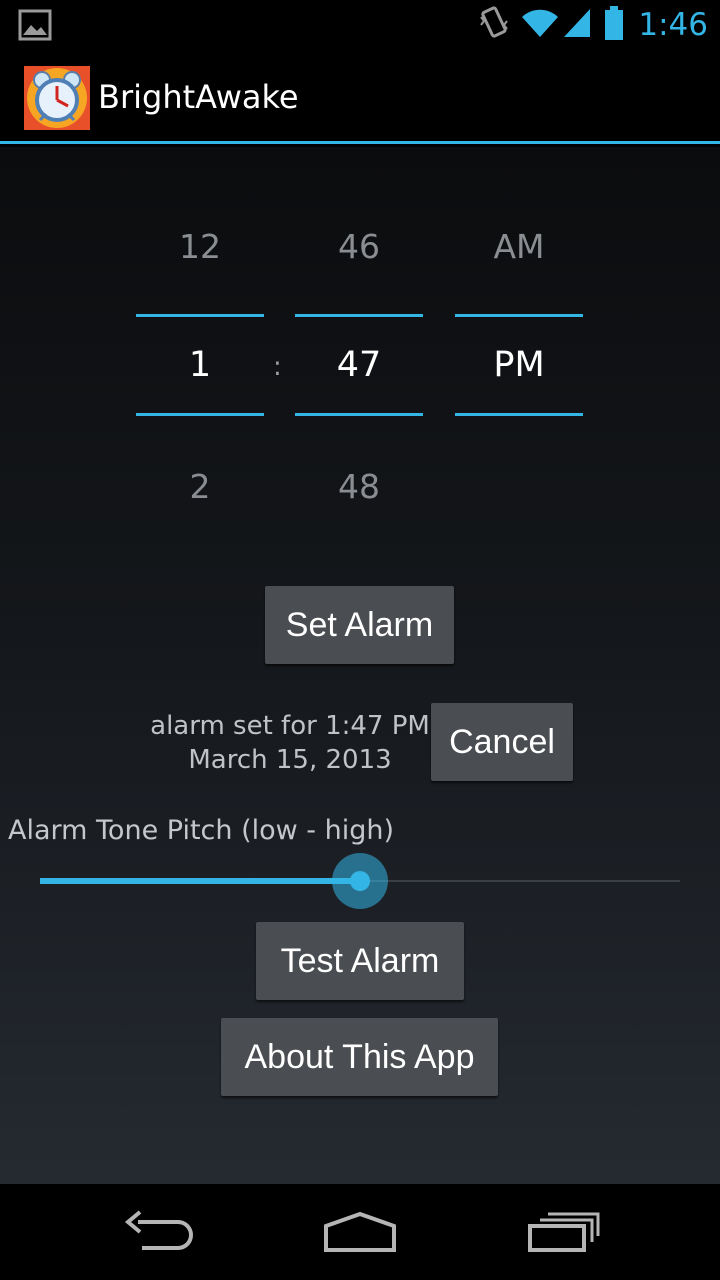  Describe the element at coordinates (614, 25) in the screenshot. I see `battery-icon` at that location.